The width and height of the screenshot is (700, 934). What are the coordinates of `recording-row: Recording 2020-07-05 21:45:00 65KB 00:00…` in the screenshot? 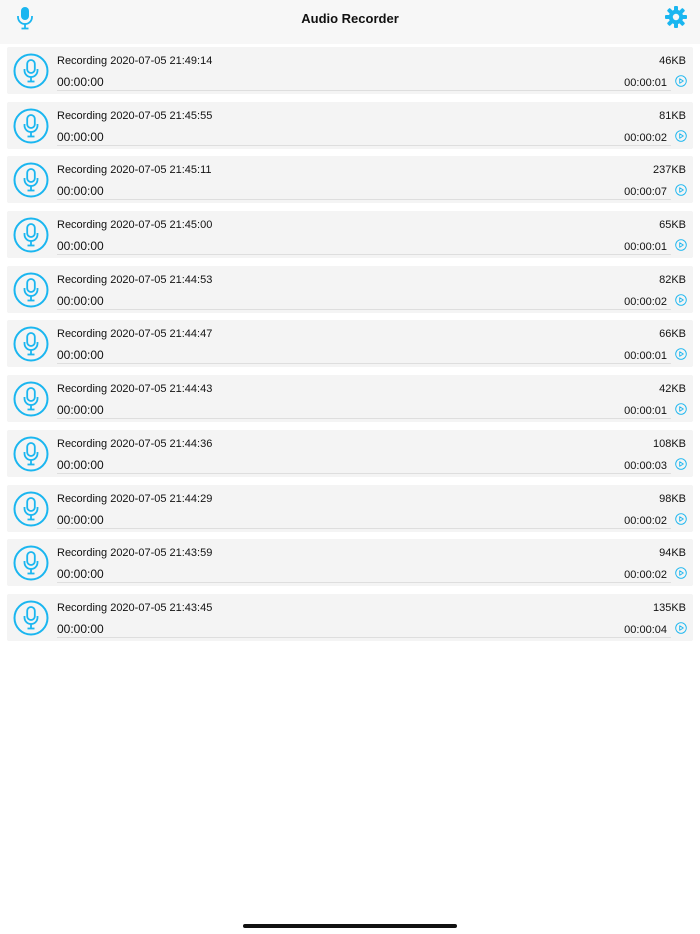 It's located at (350, 235).